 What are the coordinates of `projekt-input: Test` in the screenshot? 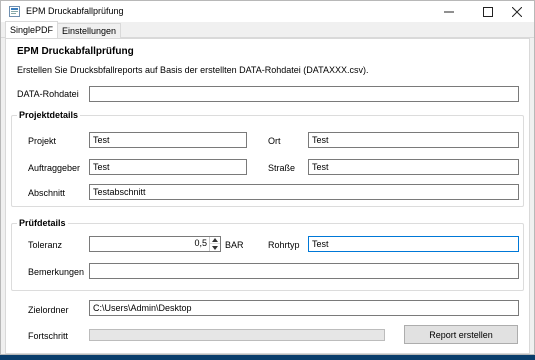 It's located at (168, 140).